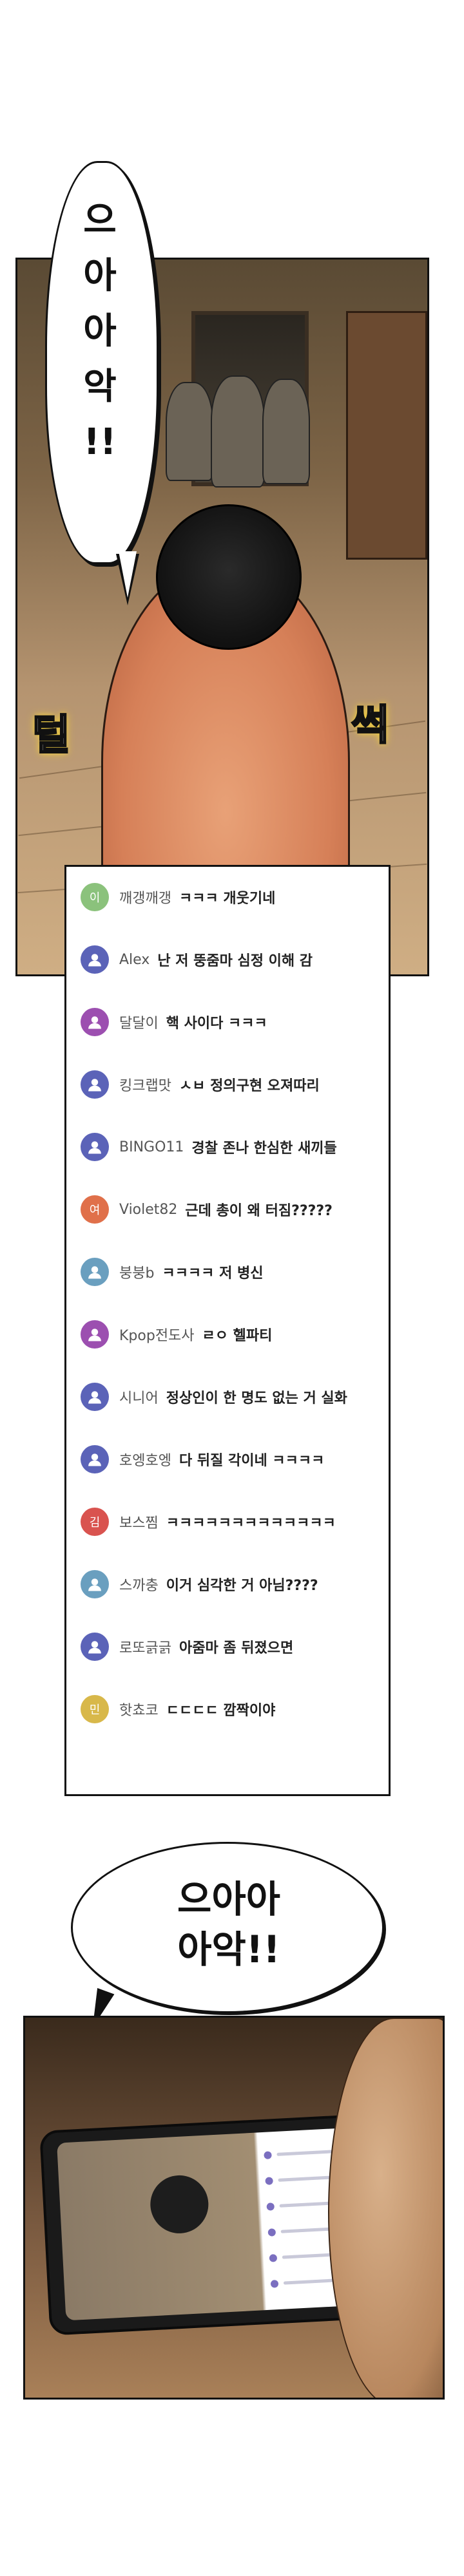 Image resolution: width=464 pixels, height=2576 pixels. Describe the element at coordinates (139, 1024) in the screenshot. I see `comment-nickname: 달달이` at that location.